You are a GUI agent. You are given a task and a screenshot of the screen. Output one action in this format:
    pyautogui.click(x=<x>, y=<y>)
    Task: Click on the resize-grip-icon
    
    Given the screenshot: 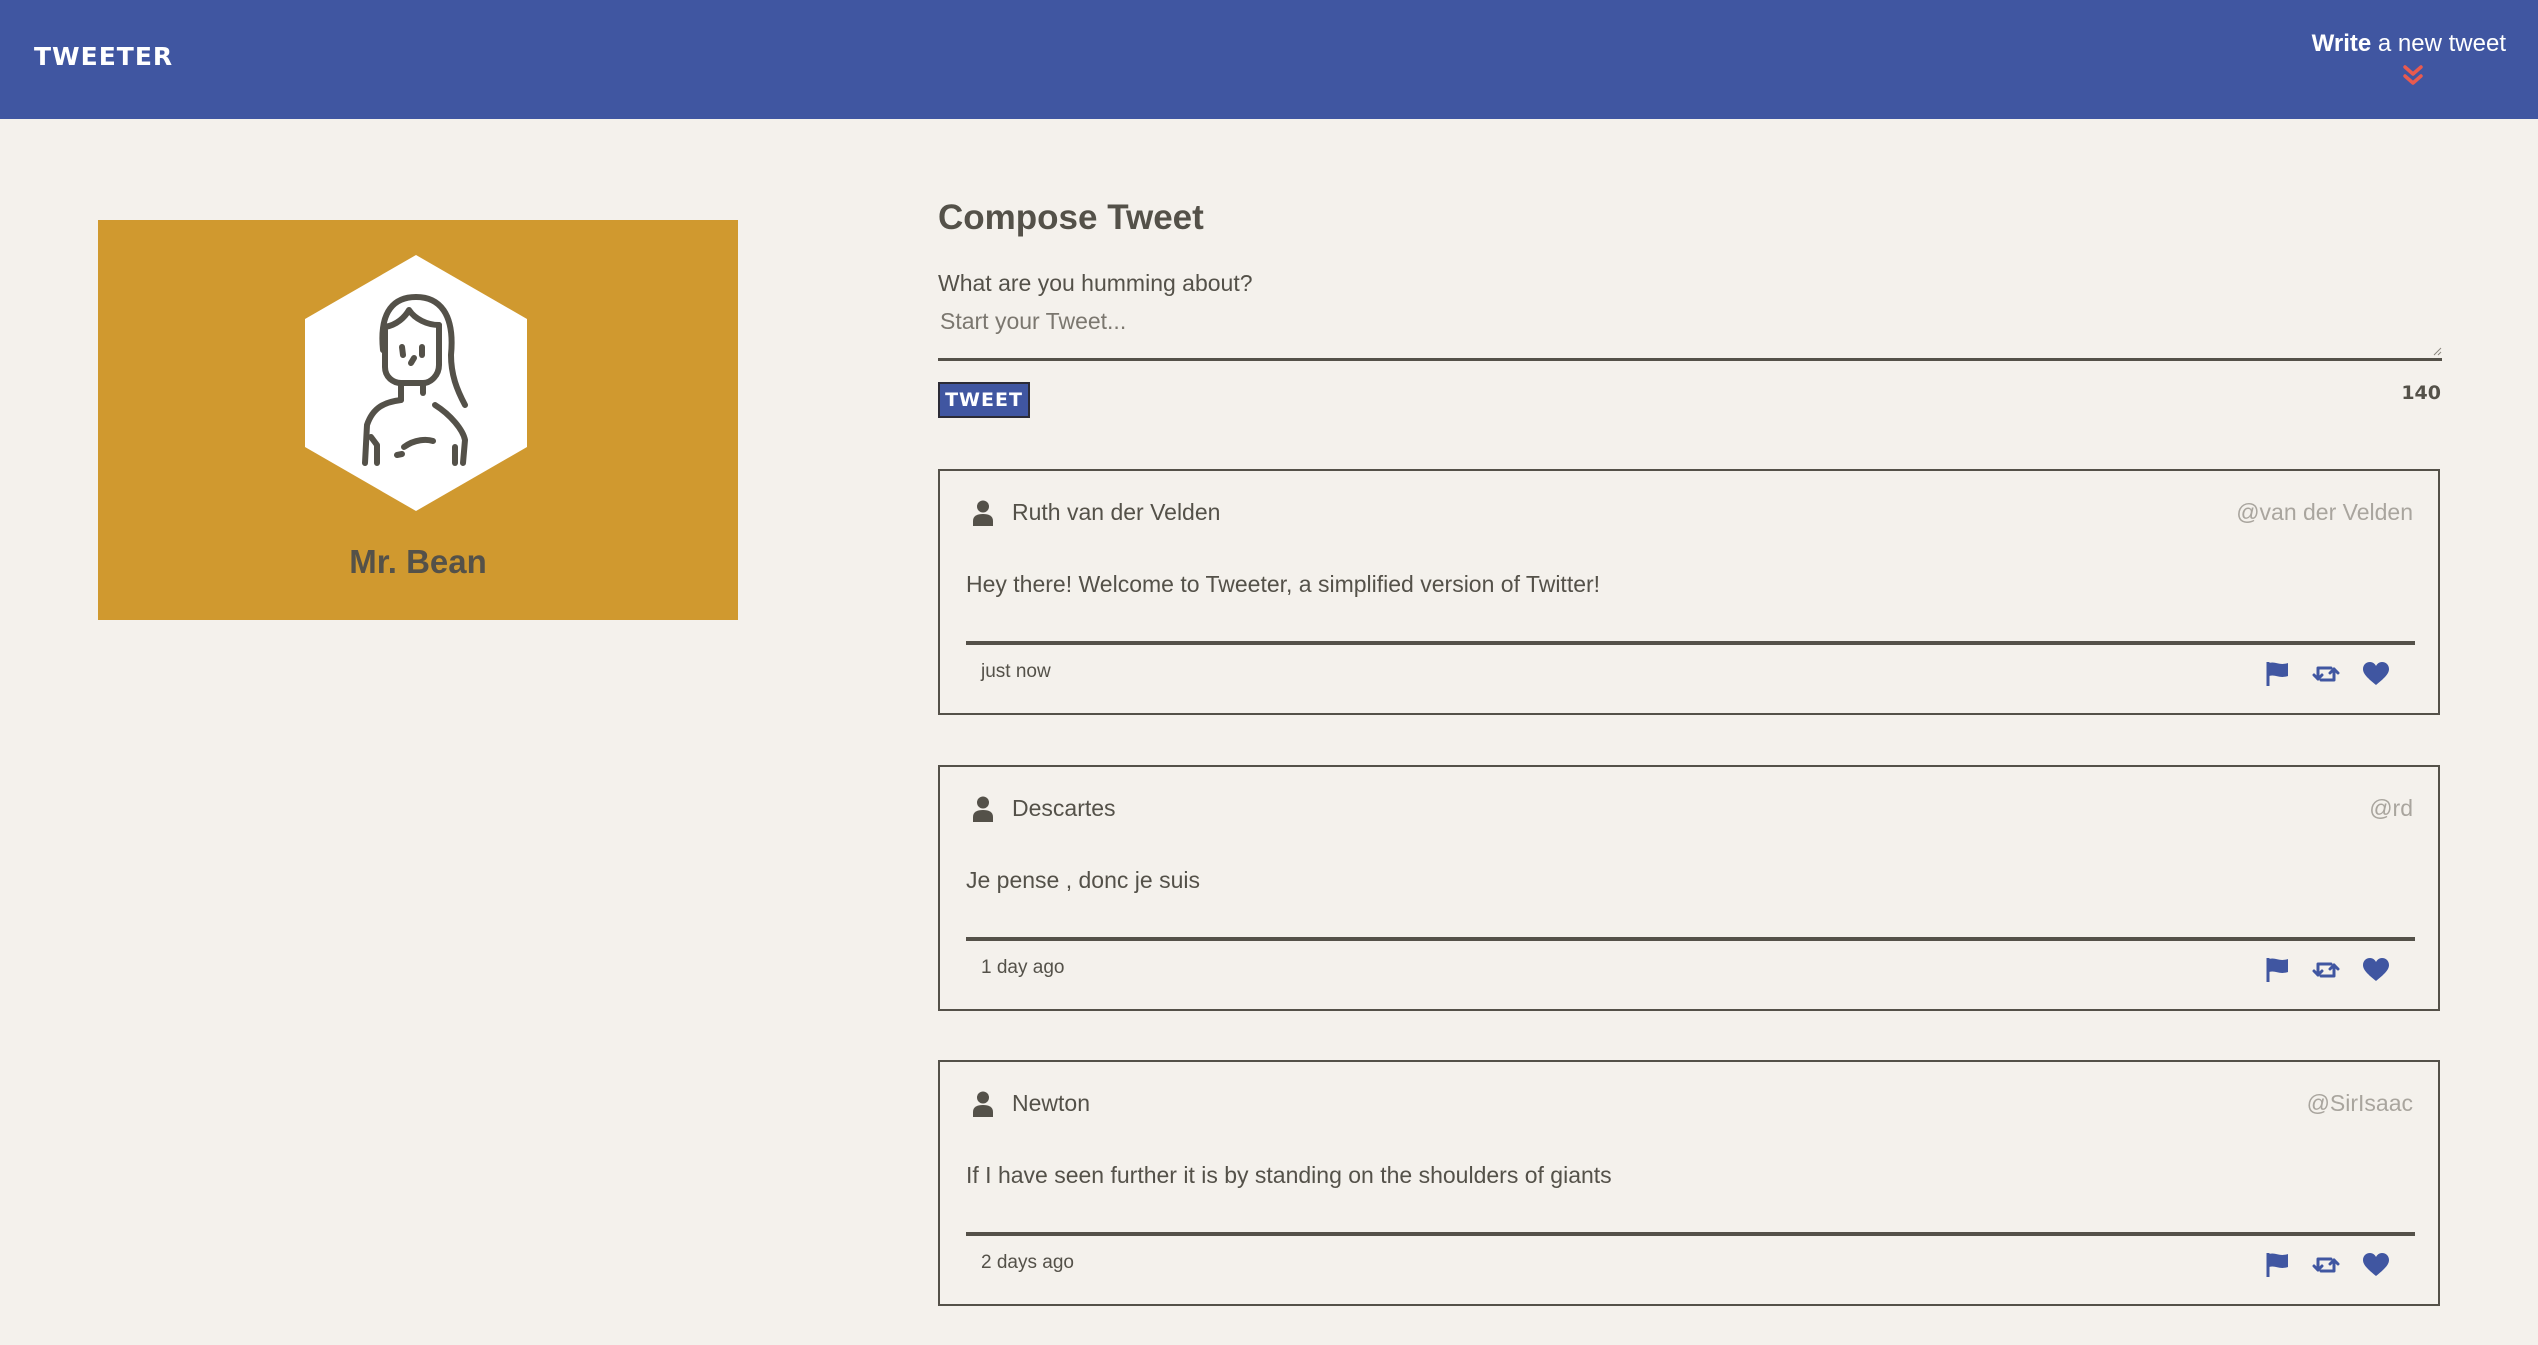 What is the action you would take?
    pyautogui.click(x=2437, y=351)
    